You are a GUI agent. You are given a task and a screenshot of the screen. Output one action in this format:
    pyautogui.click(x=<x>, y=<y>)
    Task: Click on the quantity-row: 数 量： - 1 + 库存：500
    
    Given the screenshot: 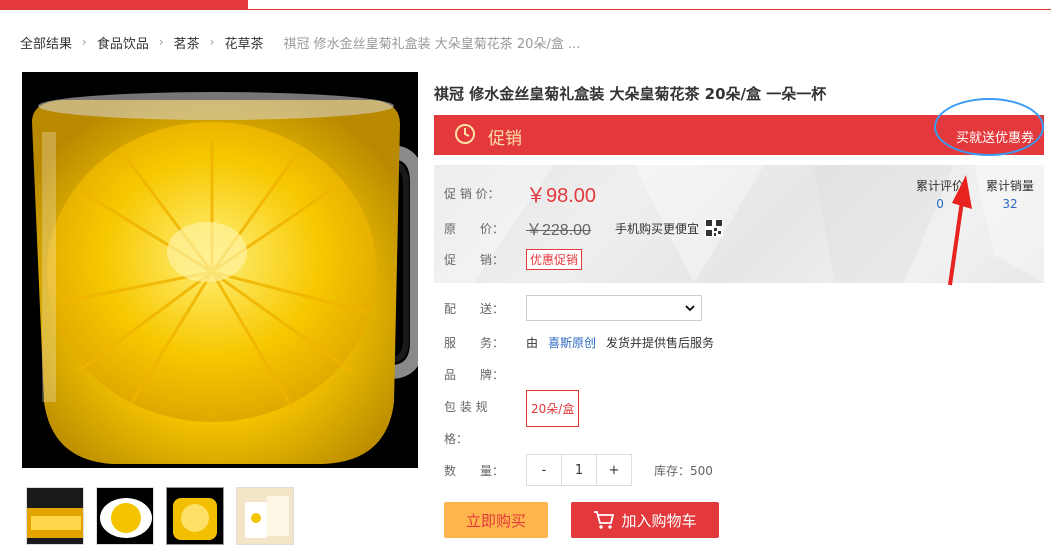 What is the action you would take?
    pyautogui.click(x=578, y=470)
    